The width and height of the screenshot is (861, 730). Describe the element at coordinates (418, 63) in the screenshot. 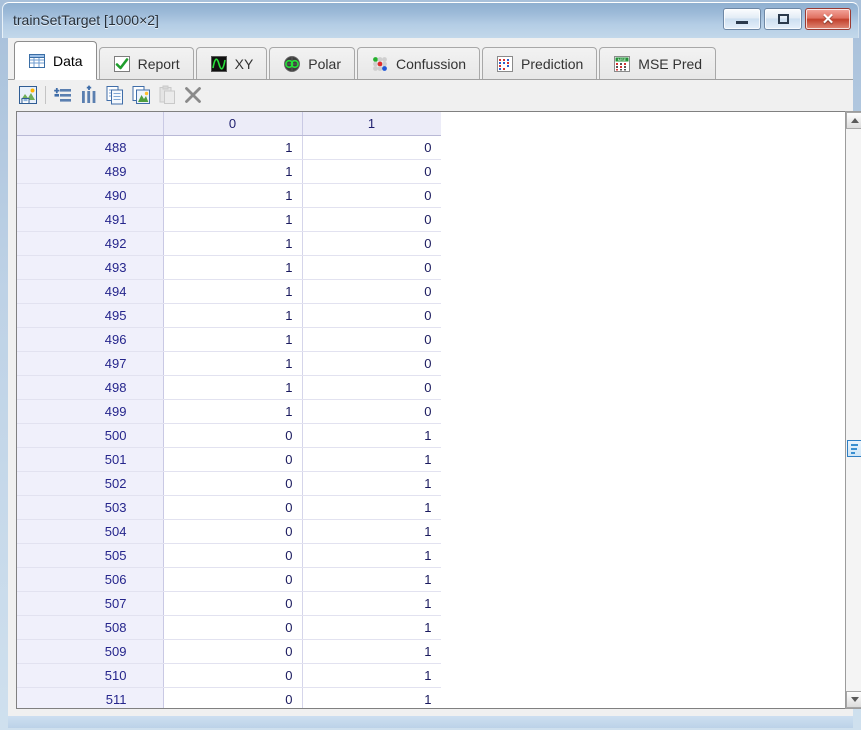

I see `tab-confussion: Confussion` at that location.